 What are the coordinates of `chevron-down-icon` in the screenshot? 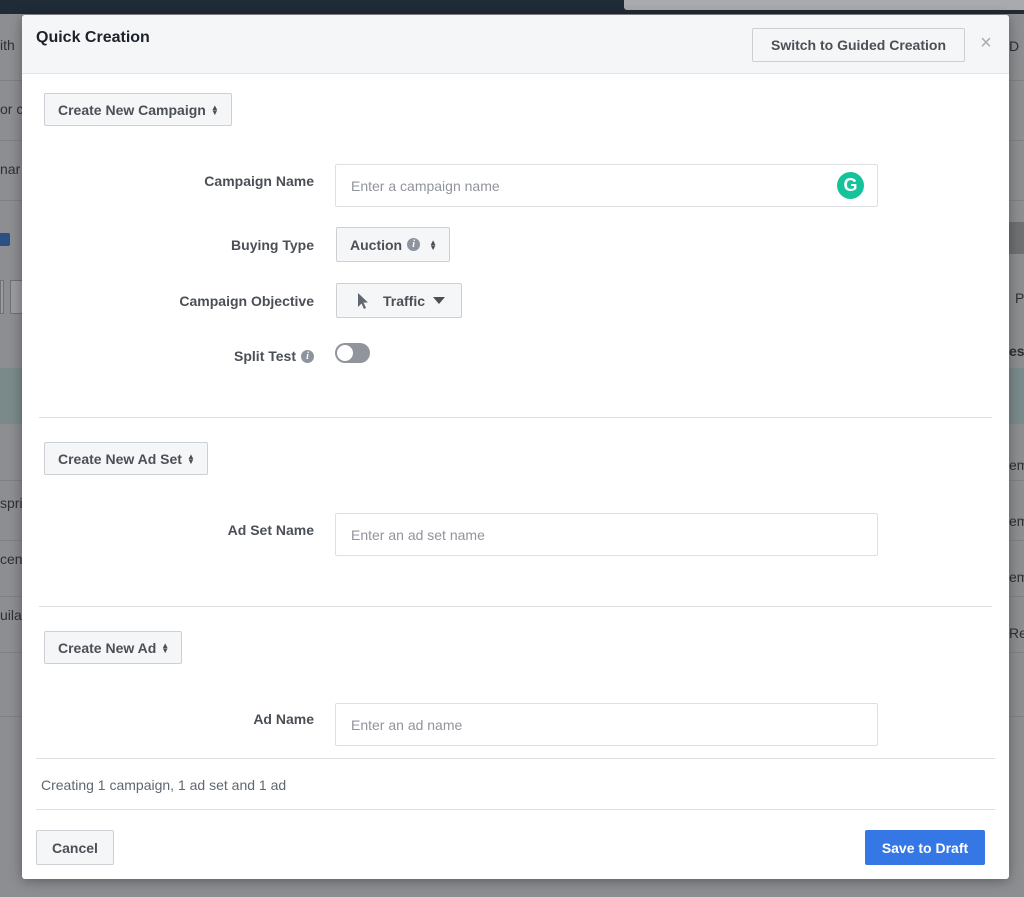 It's located at (439, 300).